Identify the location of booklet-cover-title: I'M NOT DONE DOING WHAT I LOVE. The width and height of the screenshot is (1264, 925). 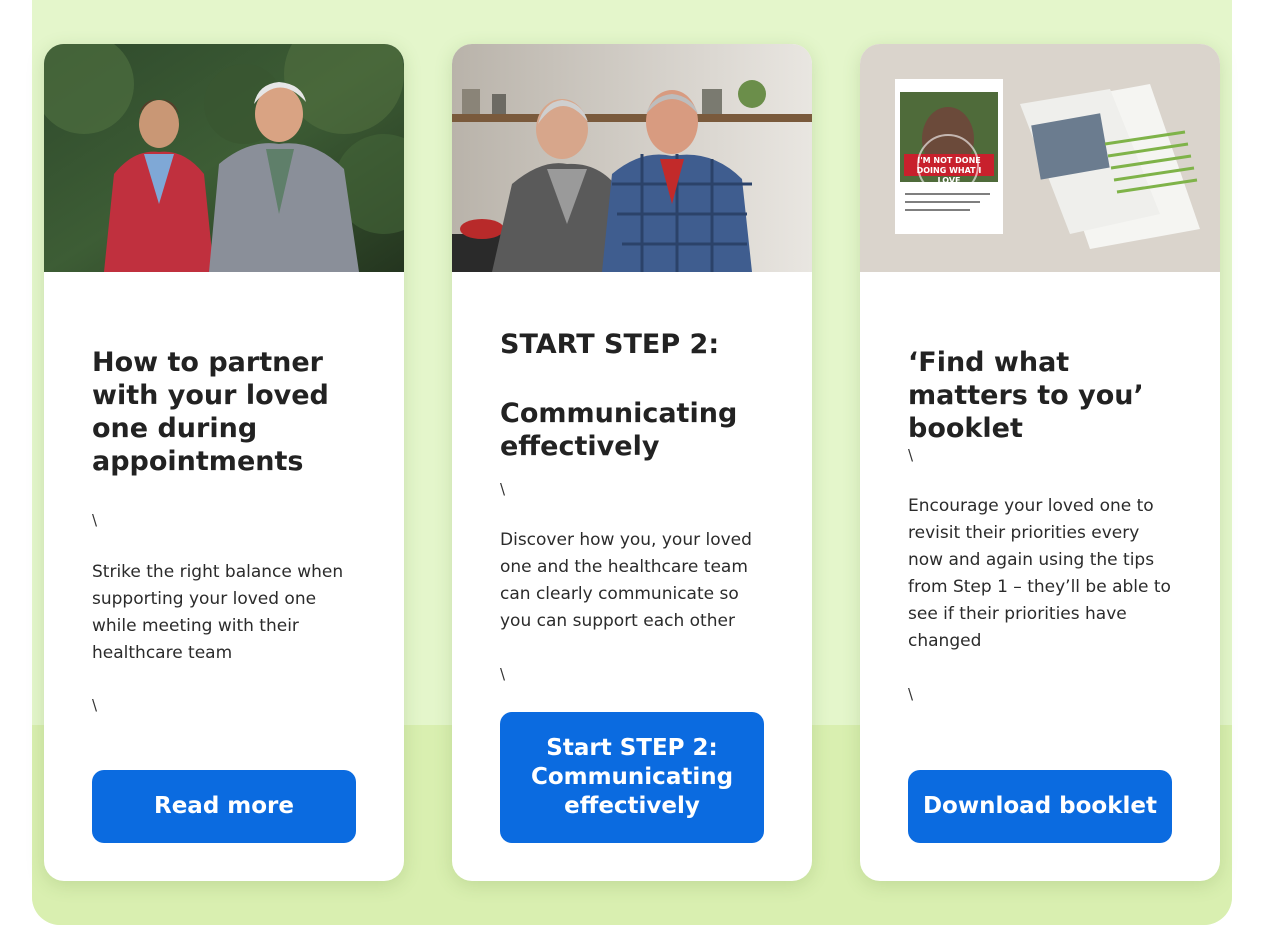
(949, 170).